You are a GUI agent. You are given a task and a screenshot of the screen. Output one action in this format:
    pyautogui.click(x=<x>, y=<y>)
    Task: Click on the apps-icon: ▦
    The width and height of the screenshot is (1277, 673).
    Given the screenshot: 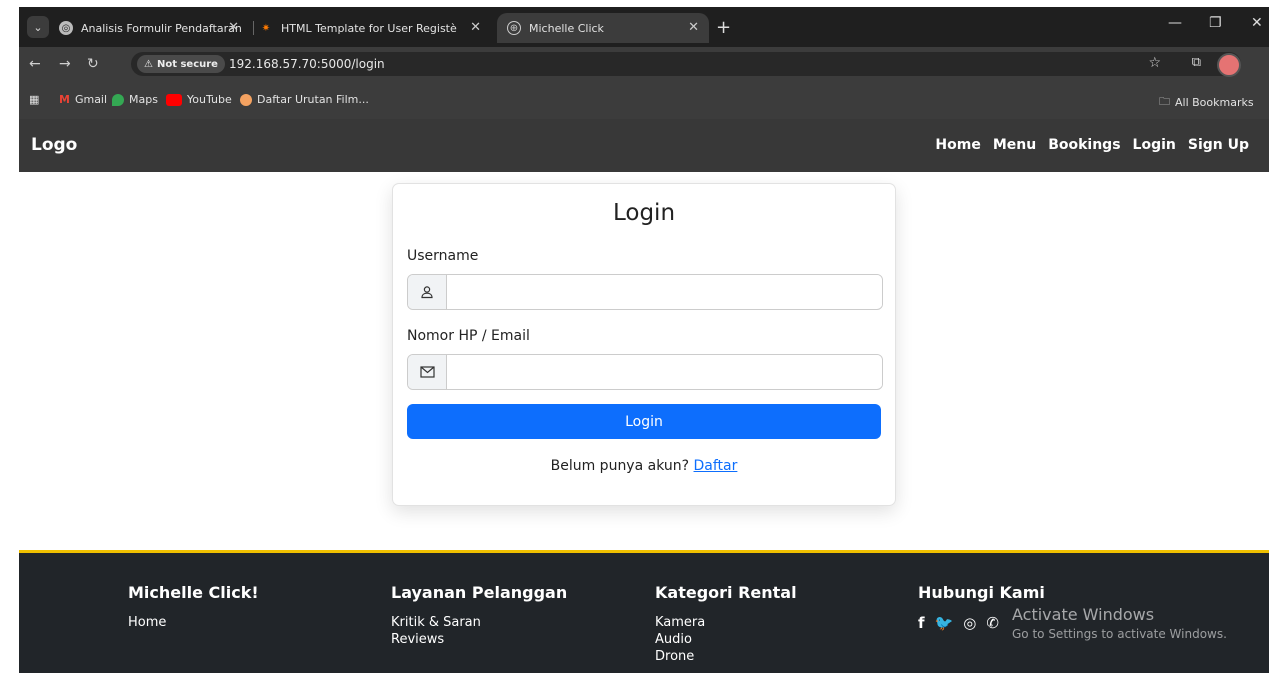 What is the action you would take?
    pyautogui.click(x=34, y=99)
    